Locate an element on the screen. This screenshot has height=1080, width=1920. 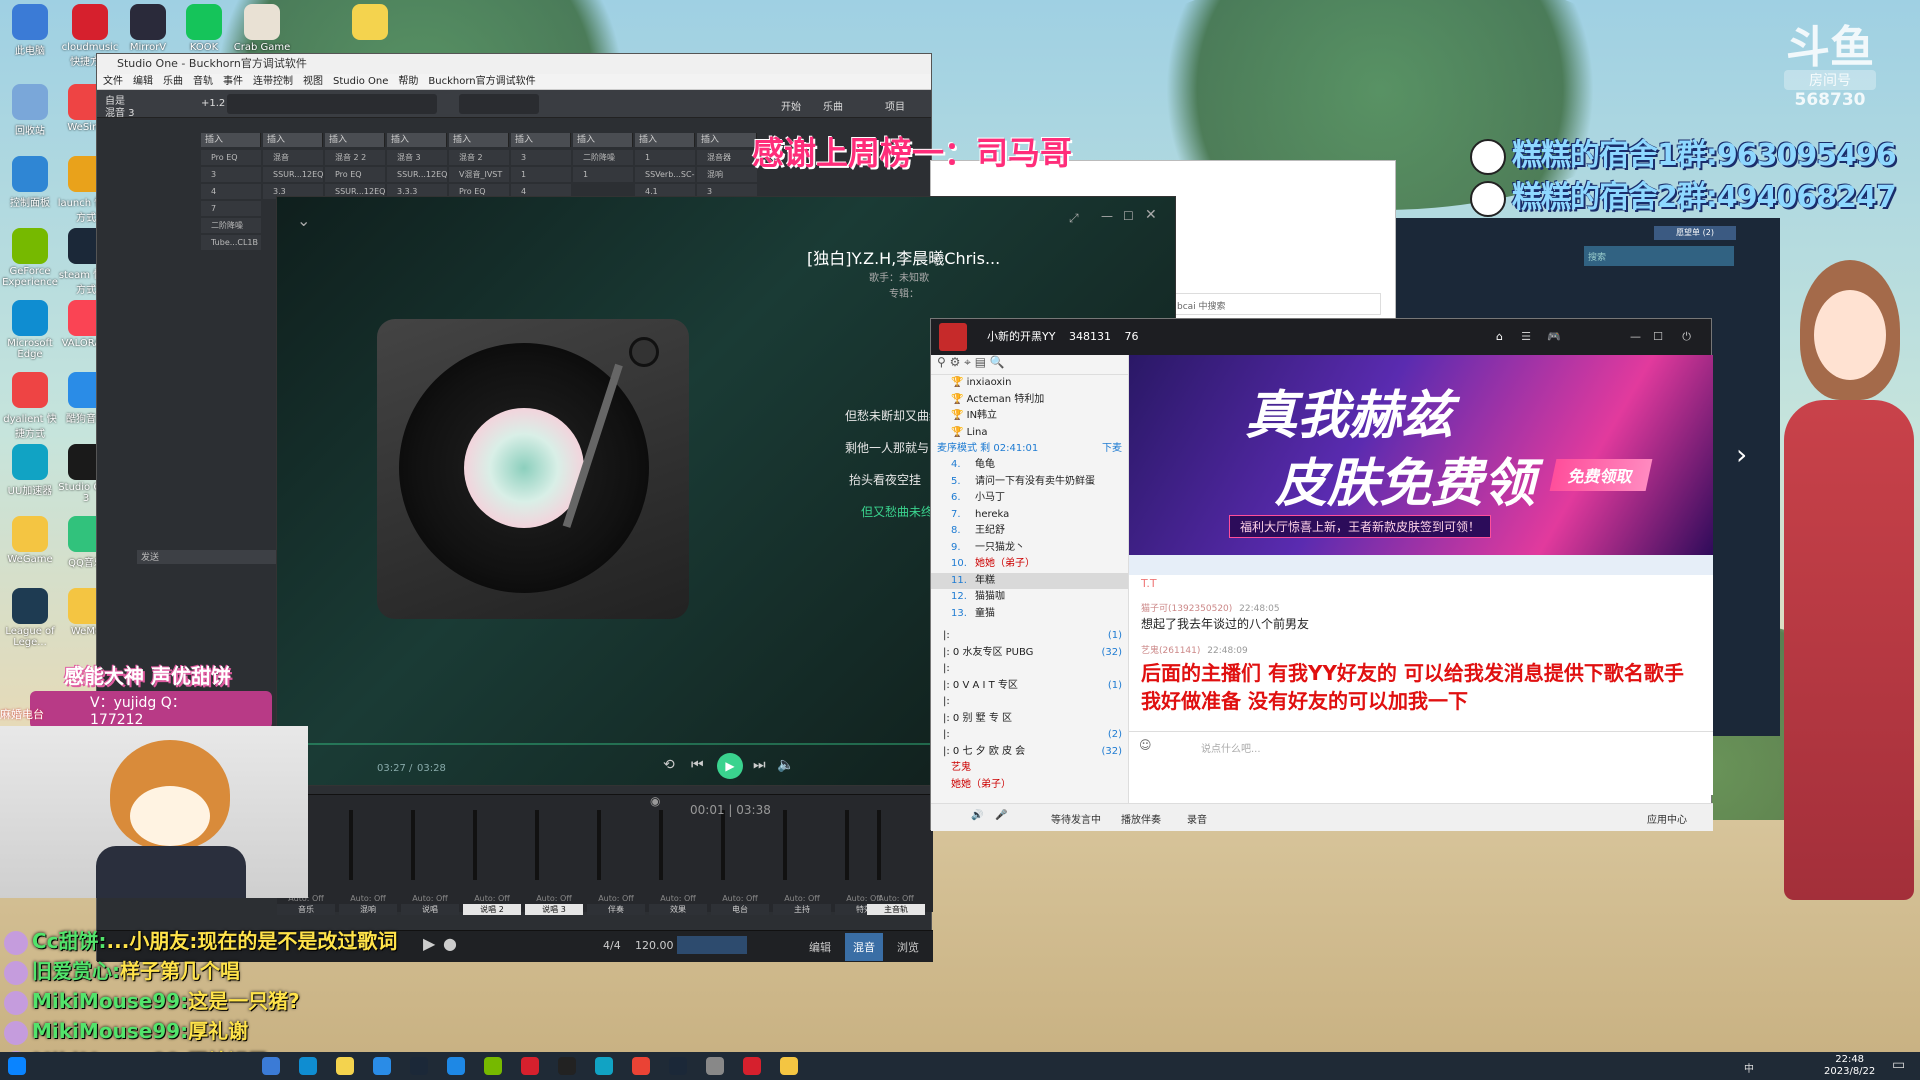
desktop-icon: WeGame is located at coordinates (30, 540).